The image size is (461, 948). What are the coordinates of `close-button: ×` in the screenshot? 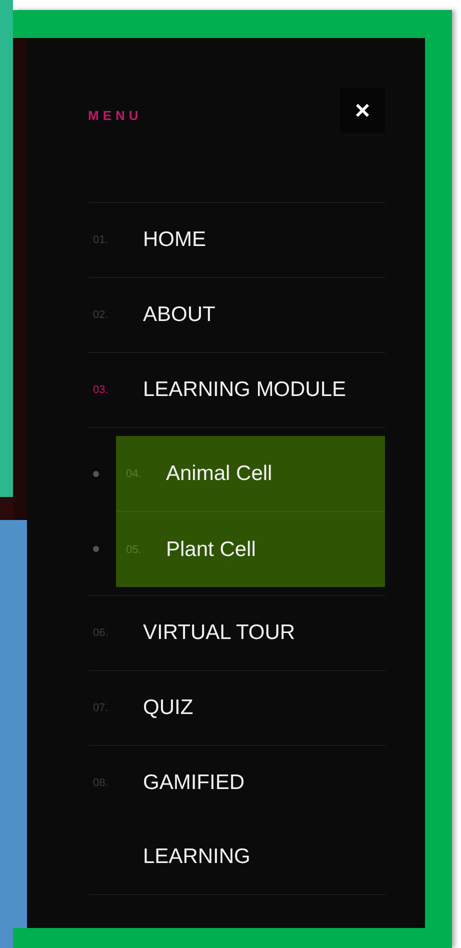 It's located at (362, 110).